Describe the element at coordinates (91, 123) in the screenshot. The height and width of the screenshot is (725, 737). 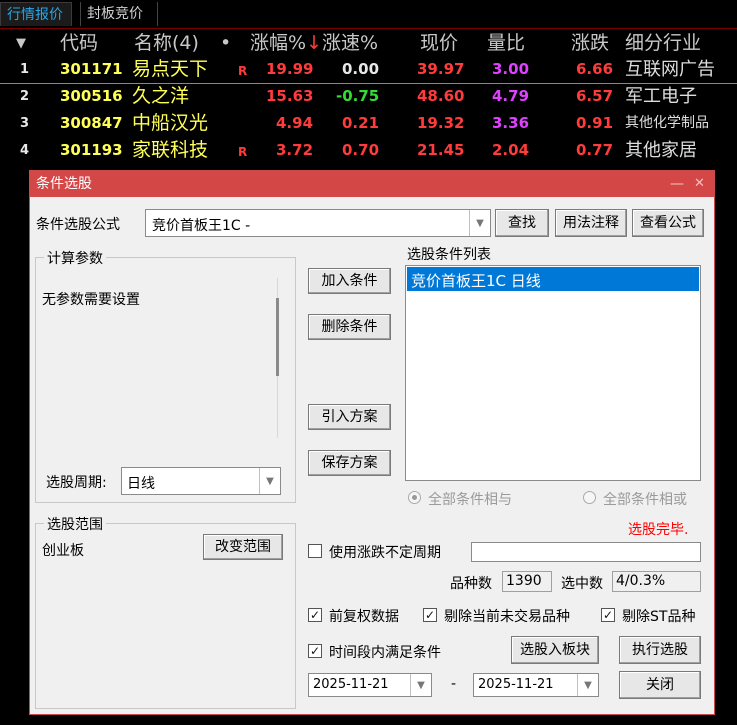
I see `stock-code: 300847` at that location.